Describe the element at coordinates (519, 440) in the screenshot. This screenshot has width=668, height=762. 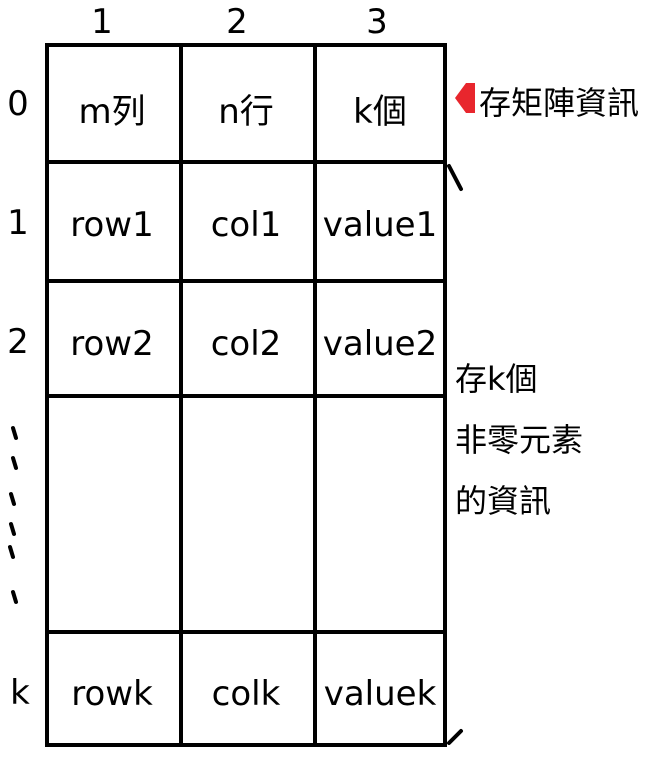
I see `nonzero-info-line2: 非零元素` at that location.